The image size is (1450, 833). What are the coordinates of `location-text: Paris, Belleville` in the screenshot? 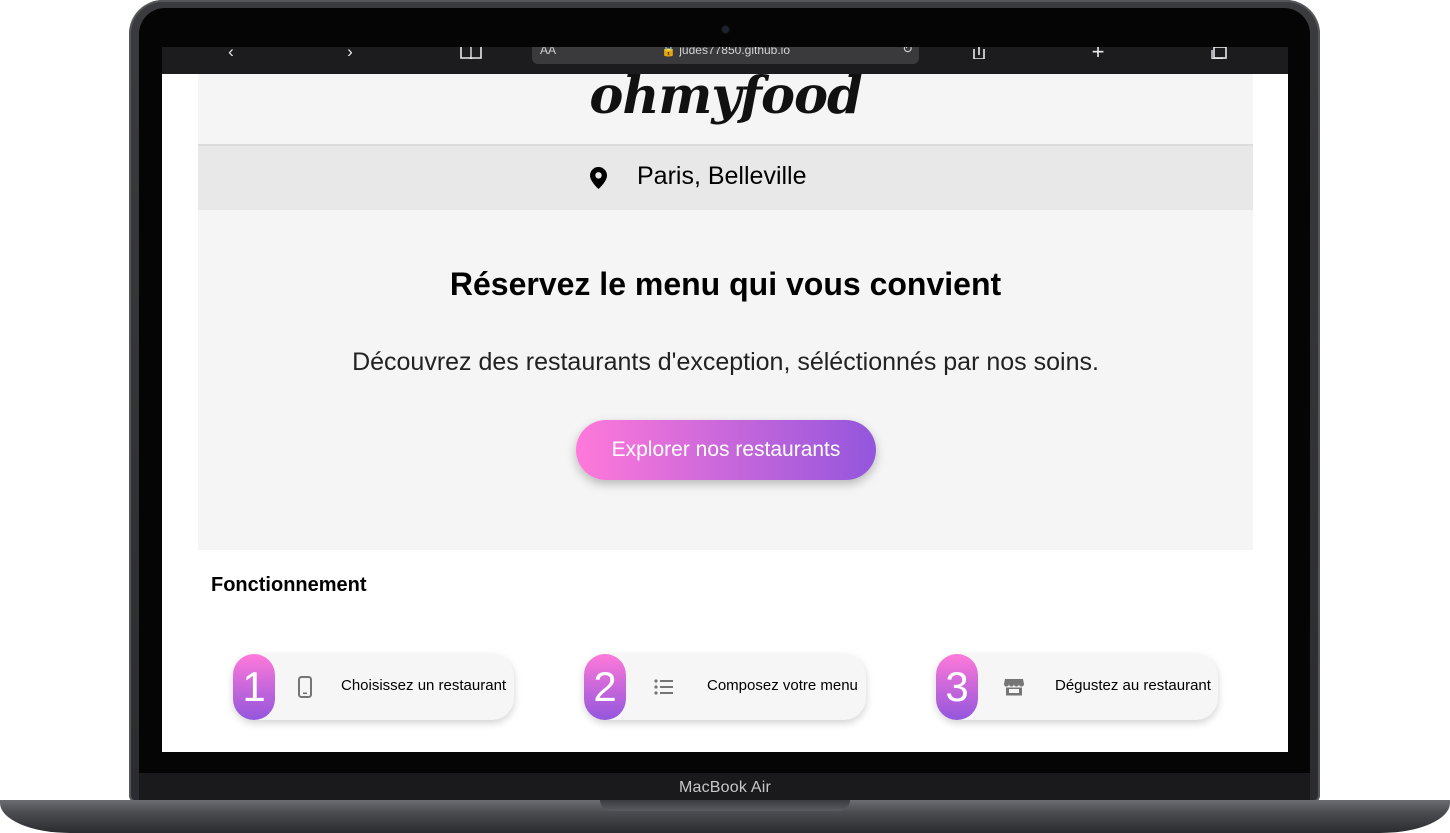 It's located at (722, 176).